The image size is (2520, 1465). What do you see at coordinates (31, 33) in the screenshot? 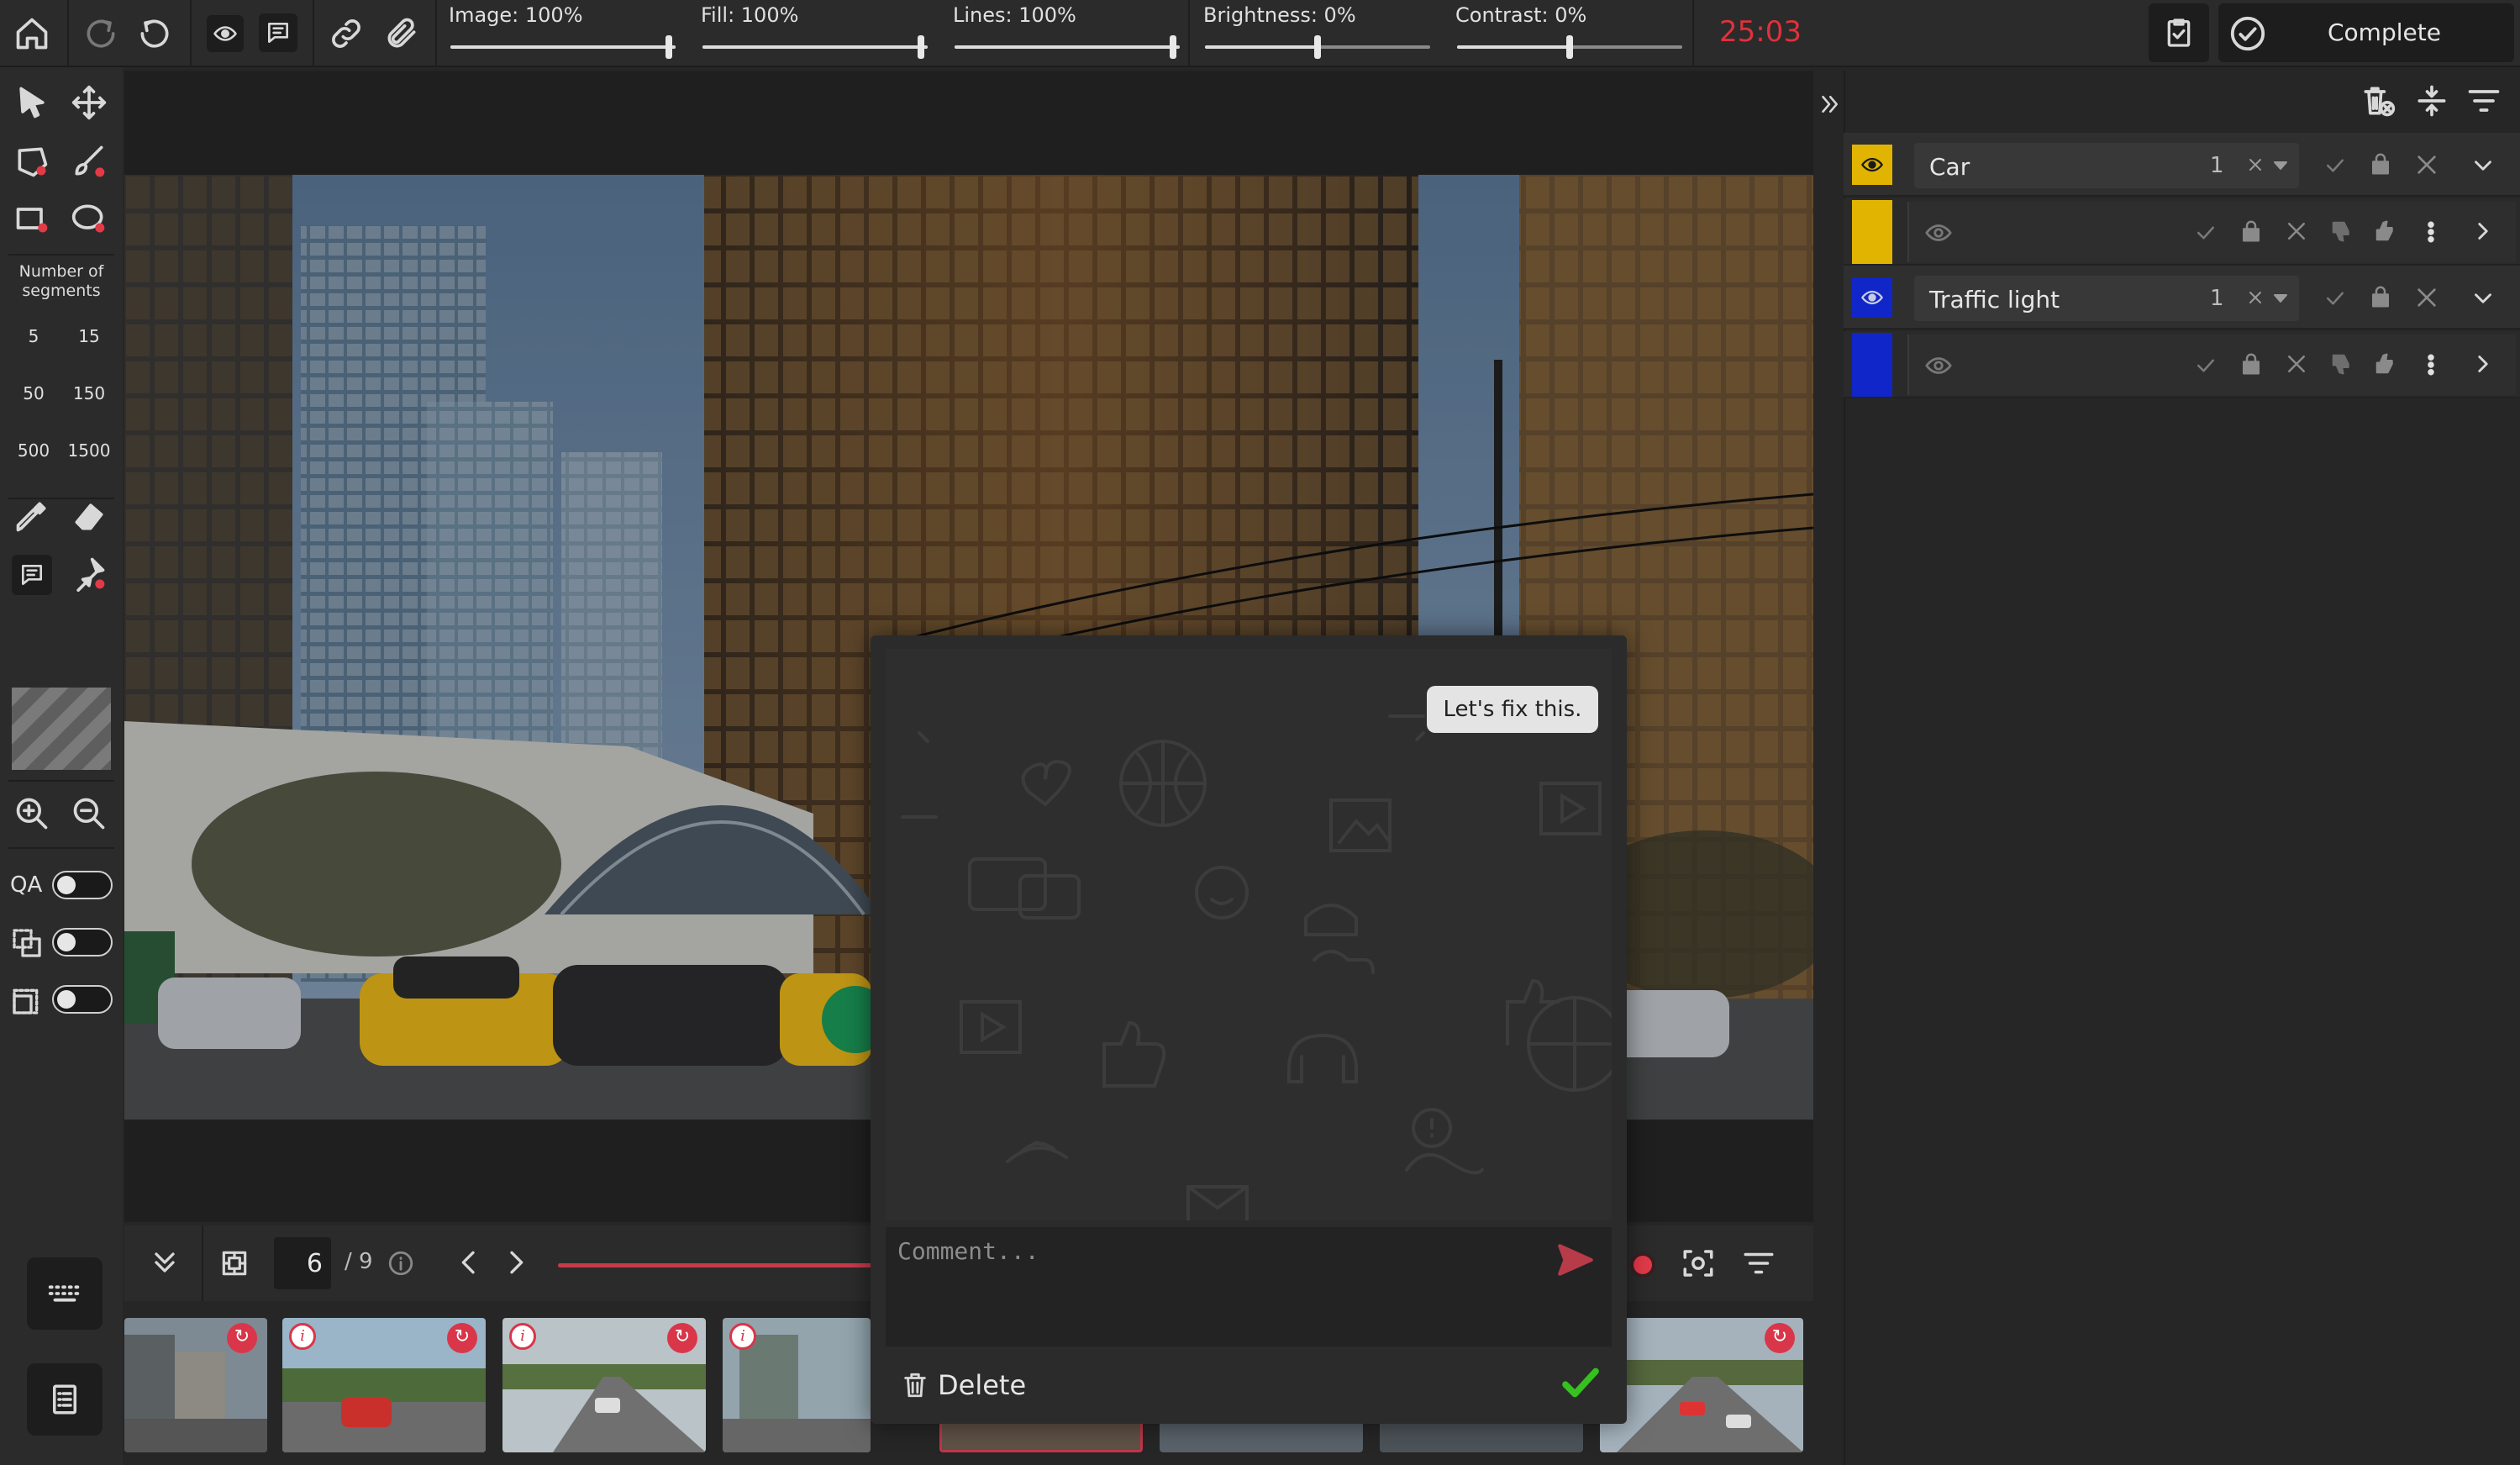
I see `home-icon` at bounding box center [31, 33].